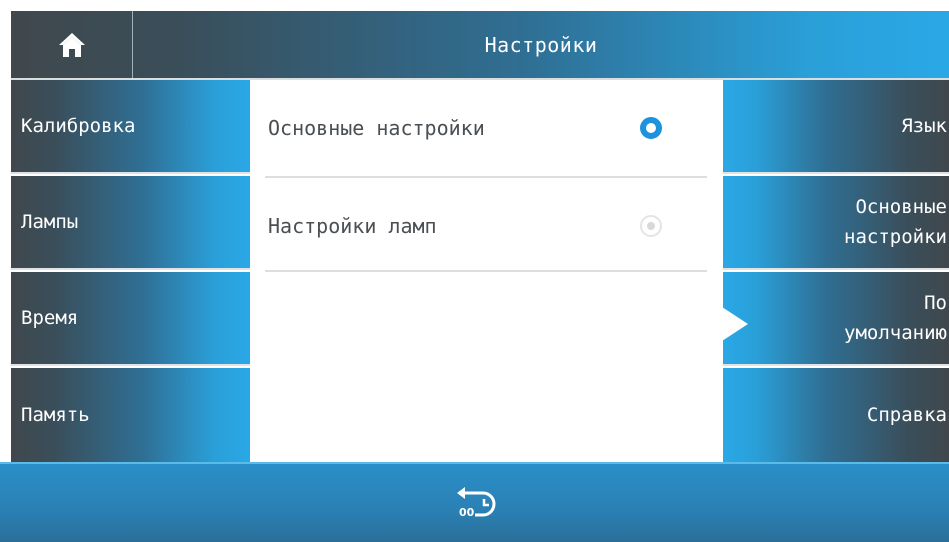  I want to click on nav-time-label: Время, so click(50, 318).